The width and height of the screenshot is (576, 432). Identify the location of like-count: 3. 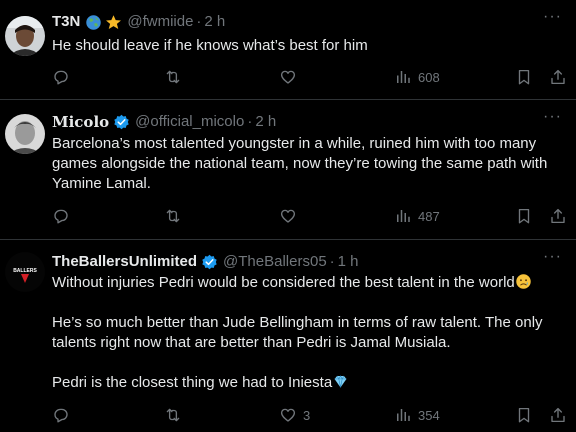
(307, 415).